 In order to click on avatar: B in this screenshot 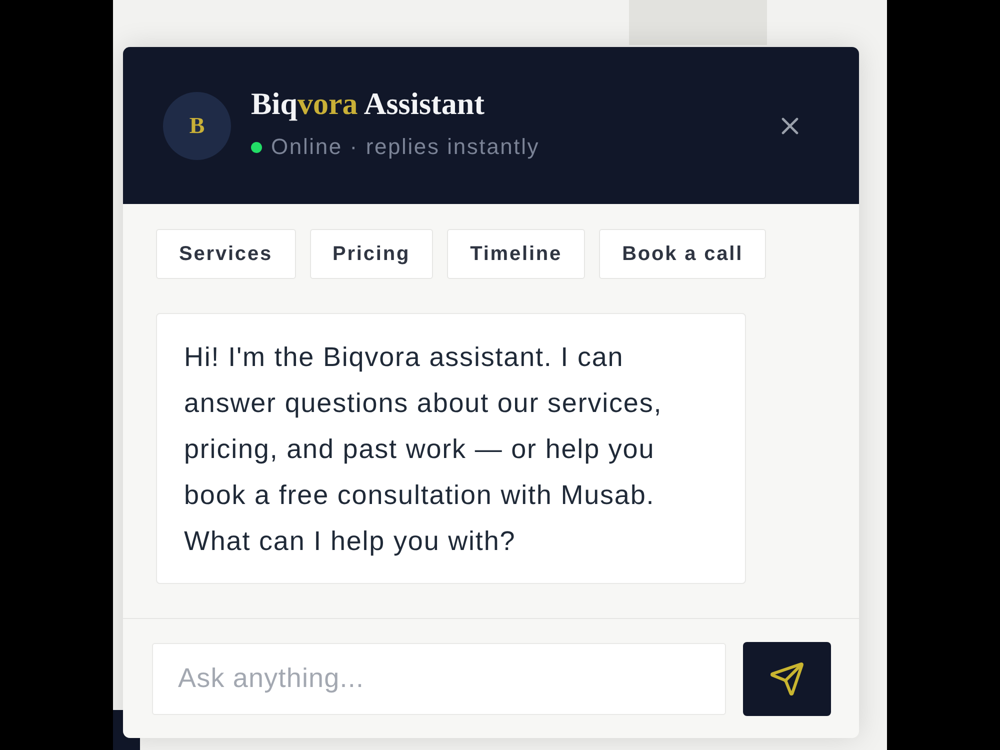, I will do `click(197, 126)`.